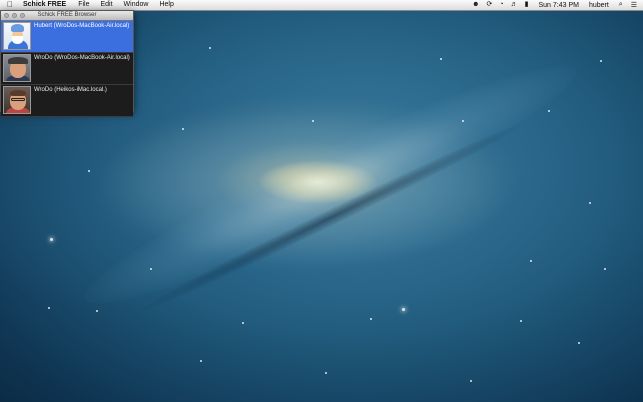  Describe the element at coordinates (599, 5) in the screenshot. I see `menubar-user: hubert` at that location.